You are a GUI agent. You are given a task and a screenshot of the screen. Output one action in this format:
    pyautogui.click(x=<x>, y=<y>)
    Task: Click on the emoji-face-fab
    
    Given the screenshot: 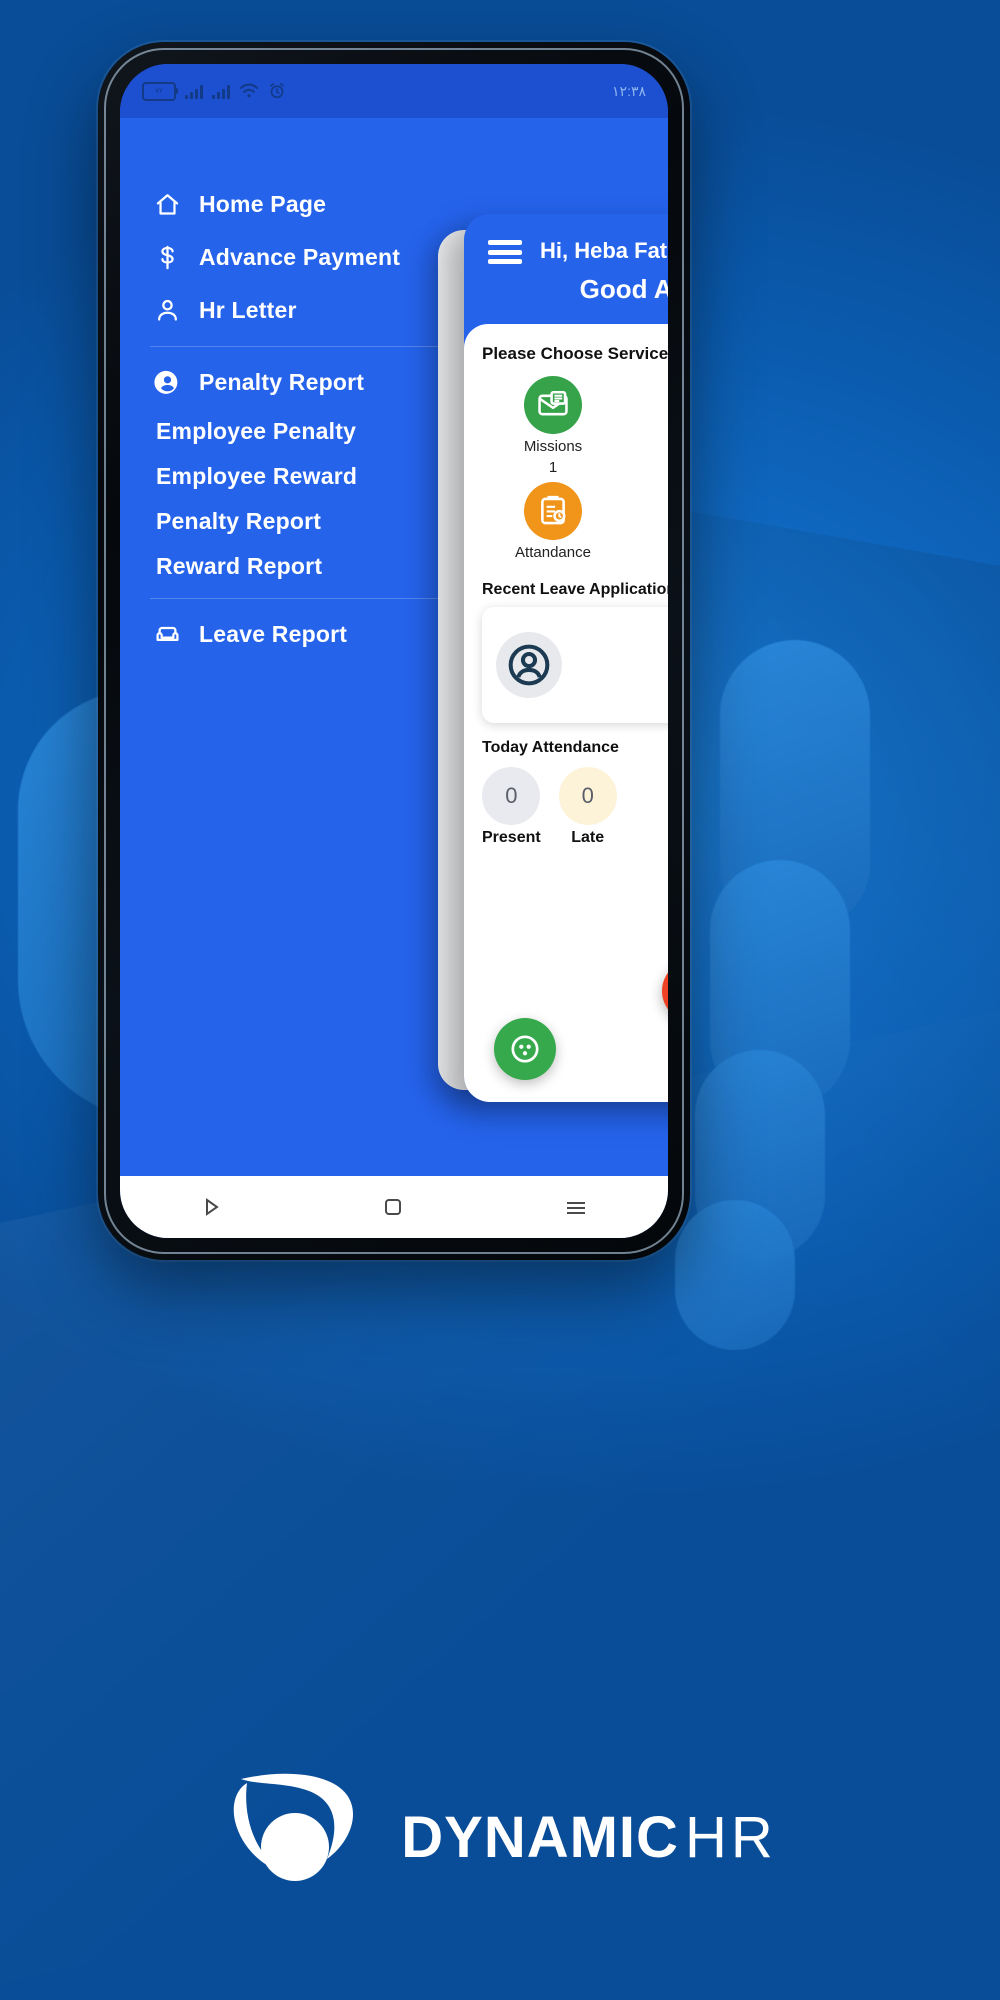 What is the action you would take?
    pyautogui.click(x=665, y=991)
    